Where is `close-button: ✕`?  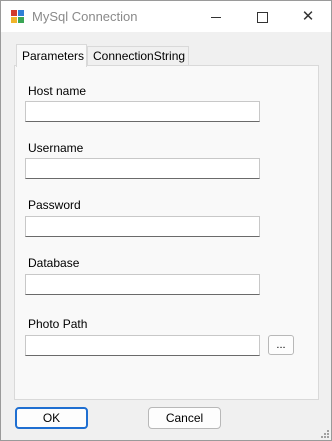 close-button: ✕ is located at coordinates (308, 16).